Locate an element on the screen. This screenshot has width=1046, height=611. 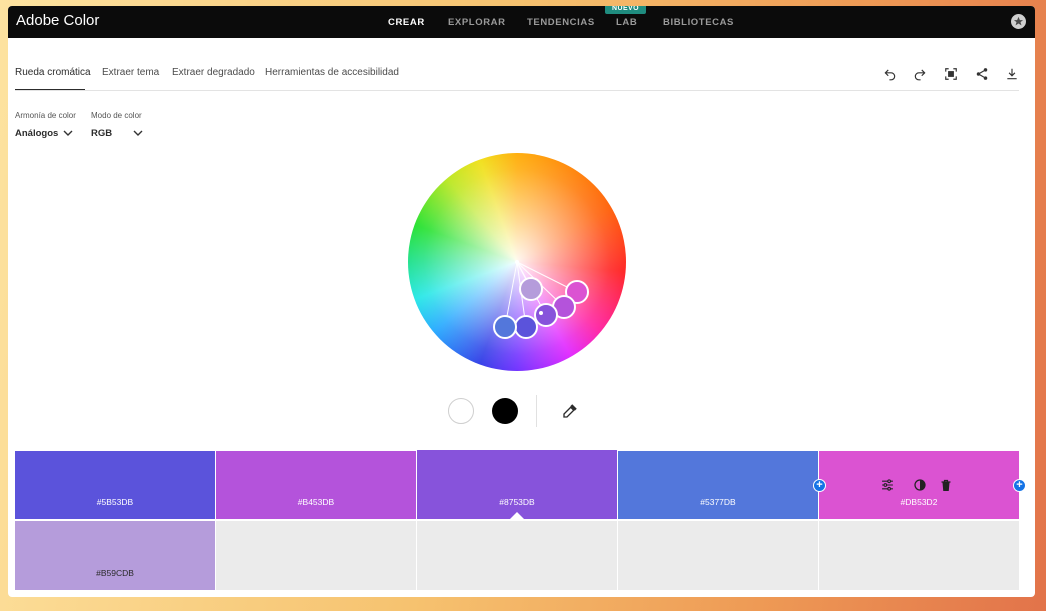
palette-swatch: #B453DB is located at coordinates (316, 485).